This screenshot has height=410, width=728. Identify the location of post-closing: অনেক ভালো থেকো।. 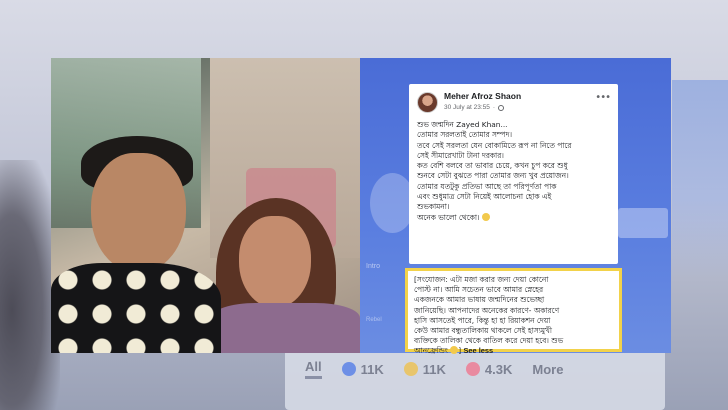
(513, 217).